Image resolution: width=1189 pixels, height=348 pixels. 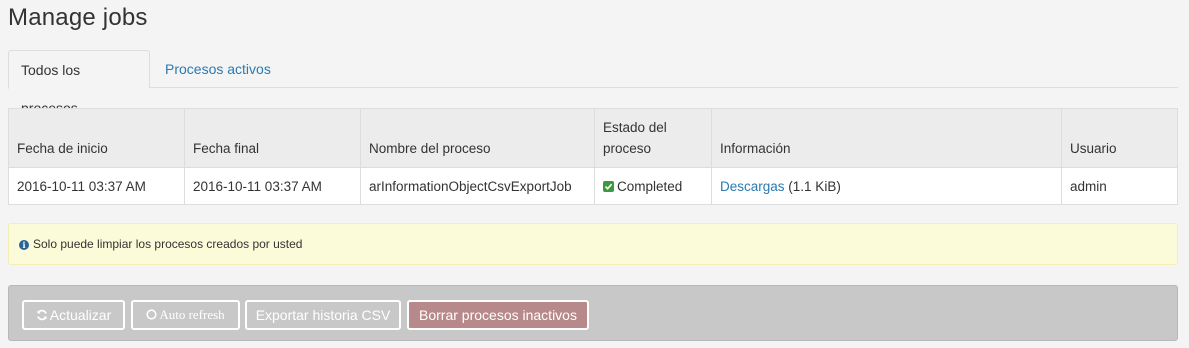 I want to click on column-header-end-date: Fecha final, so click(x=272, y=138).